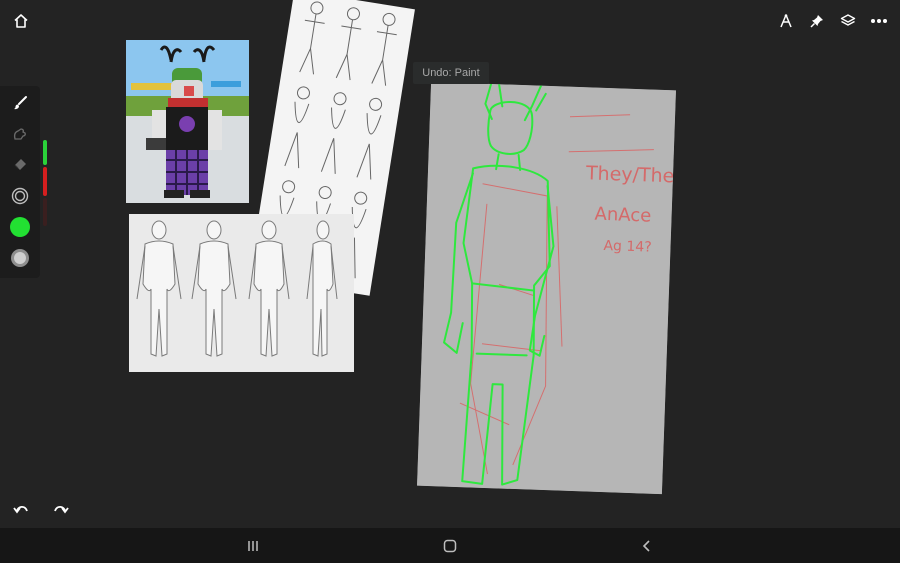  Describe the element at coordinates (817, 21) in the screenshot. I see `pin-icon` at that location.